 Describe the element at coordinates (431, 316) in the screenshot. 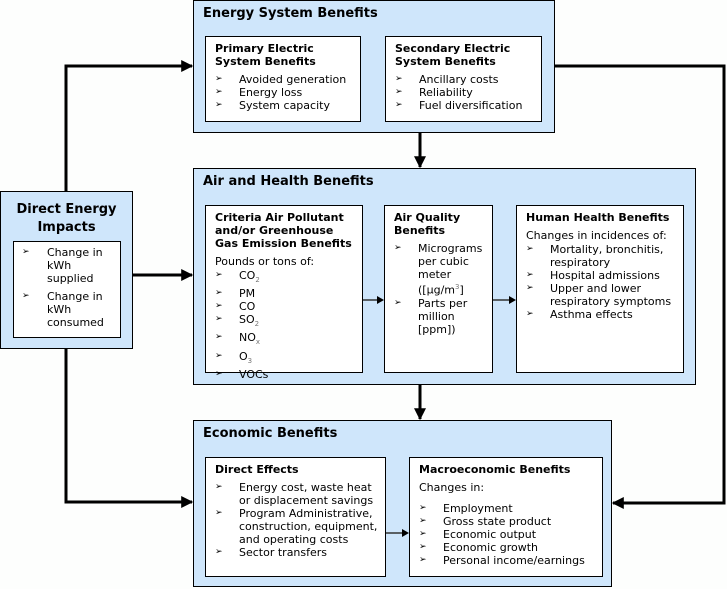

I see `list-item: ➢ Parts per million [ppm])` at that location.